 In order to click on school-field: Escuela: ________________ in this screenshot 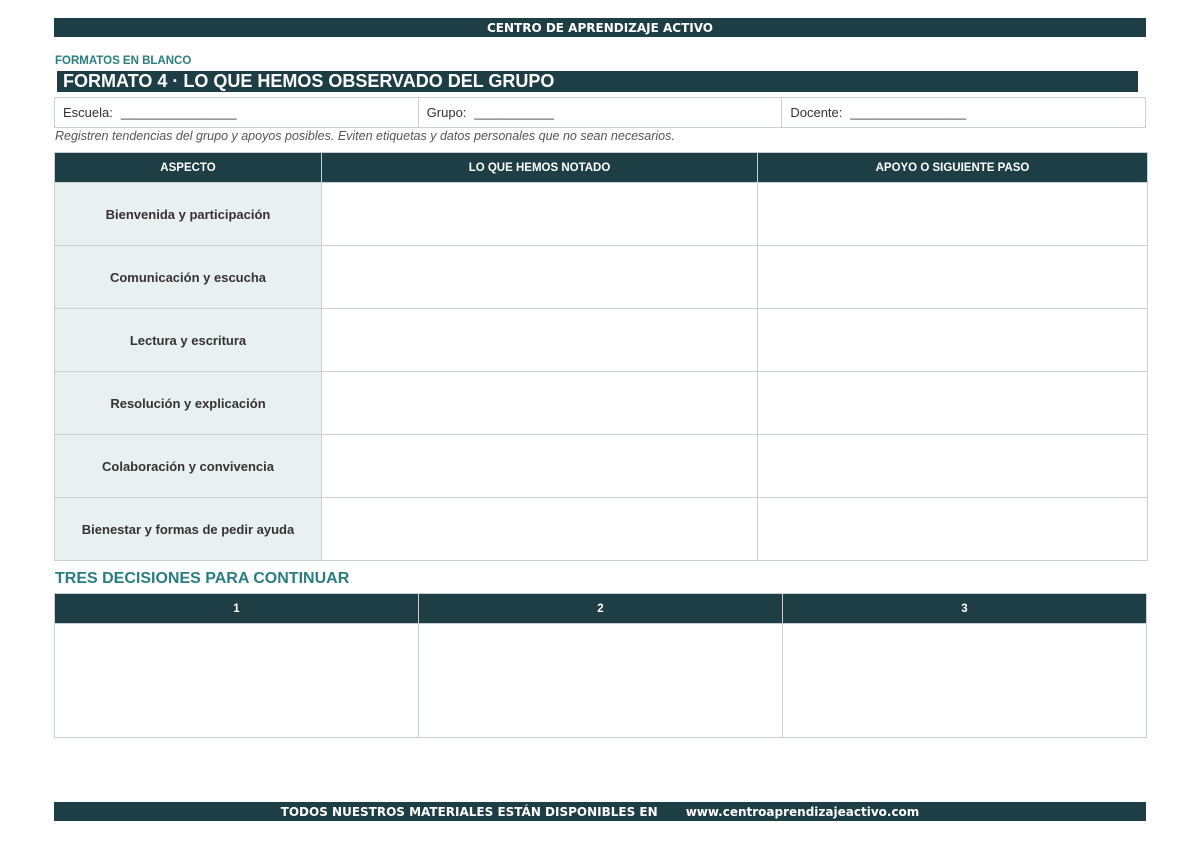, I will do `click(237, 112)`.